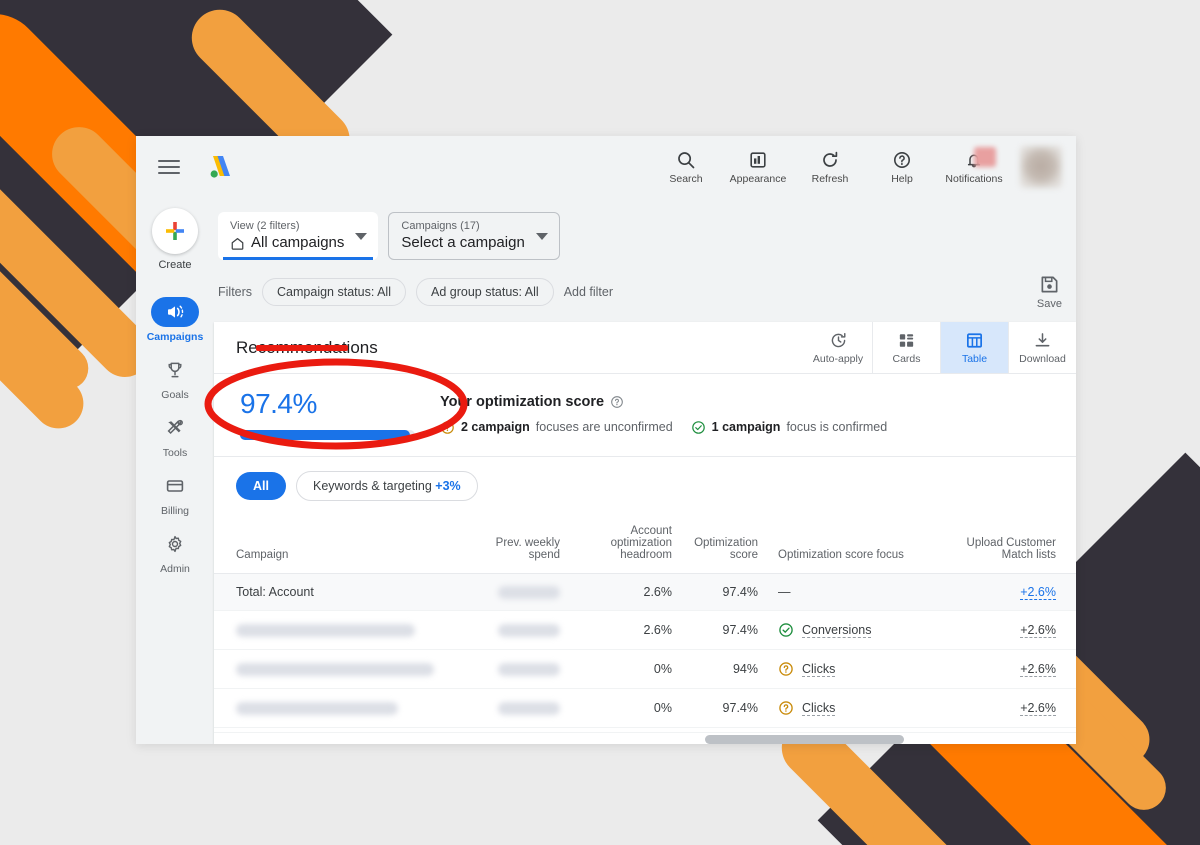 Image resolution: width=1200 pixels, height=845 pixels. What do you see at coordinates (175, 435) in the screenshot?
I see `sidebar-item-tools: Tools` at bounding box center [175, 435].